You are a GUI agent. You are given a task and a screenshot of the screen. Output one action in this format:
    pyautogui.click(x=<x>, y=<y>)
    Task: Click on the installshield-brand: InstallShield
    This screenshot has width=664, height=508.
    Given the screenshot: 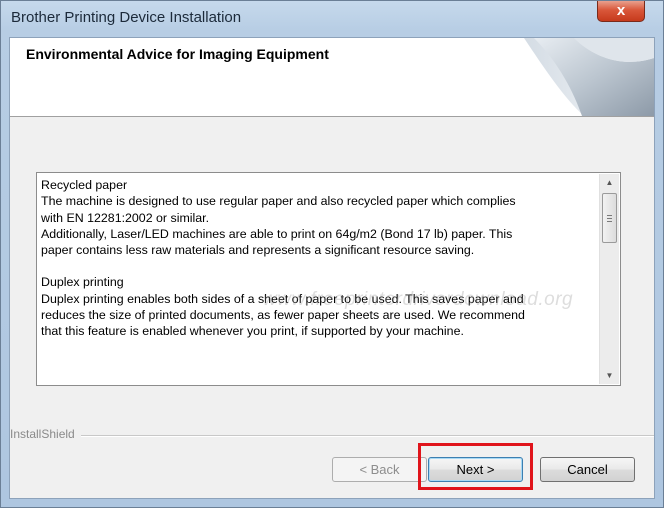 What is the action you would take?
    pyautogui.click(x=45, y=434)
    